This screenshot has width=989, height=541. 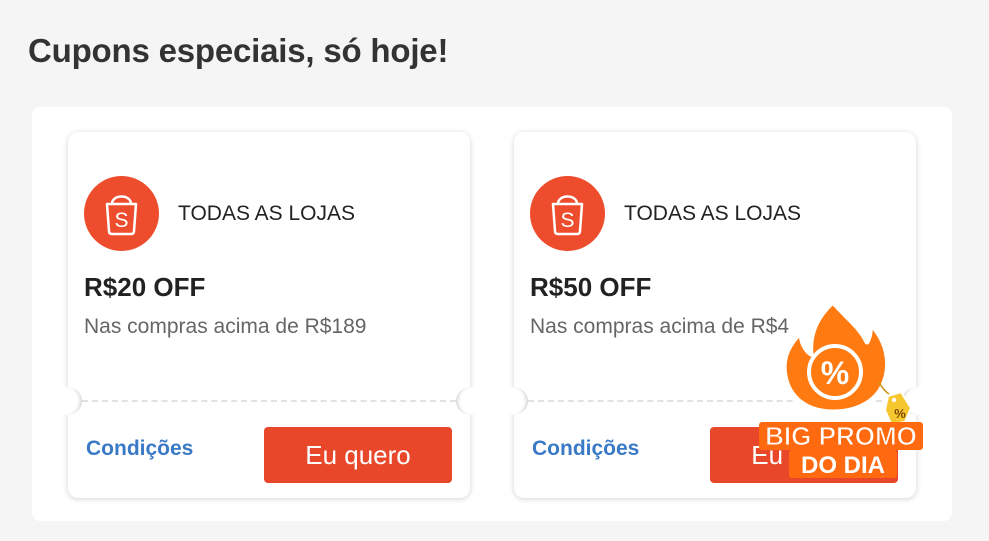 What do you see at coordinates (269, 401) in the screenshot?
I see `dashed-divider` at bounding box center [269, 401].